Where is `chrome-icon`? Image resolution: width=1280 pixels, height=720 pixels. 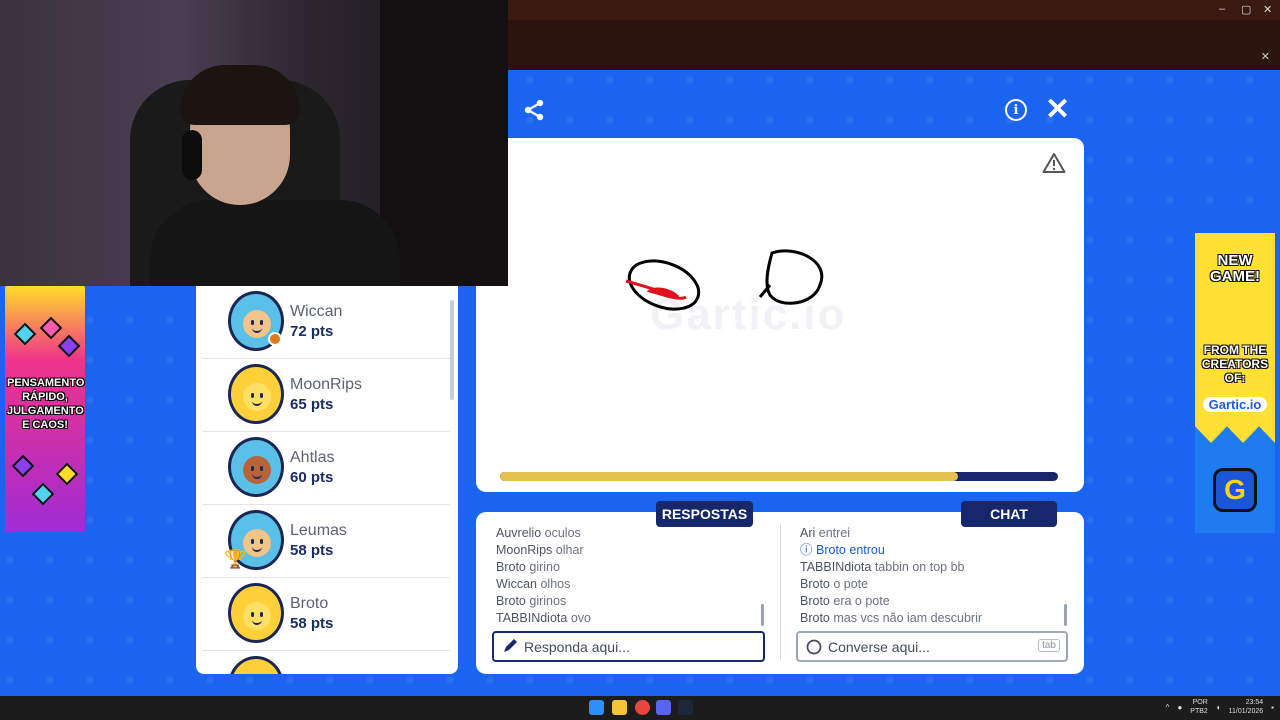 chrome-icon is located at coordinates (642, 707).